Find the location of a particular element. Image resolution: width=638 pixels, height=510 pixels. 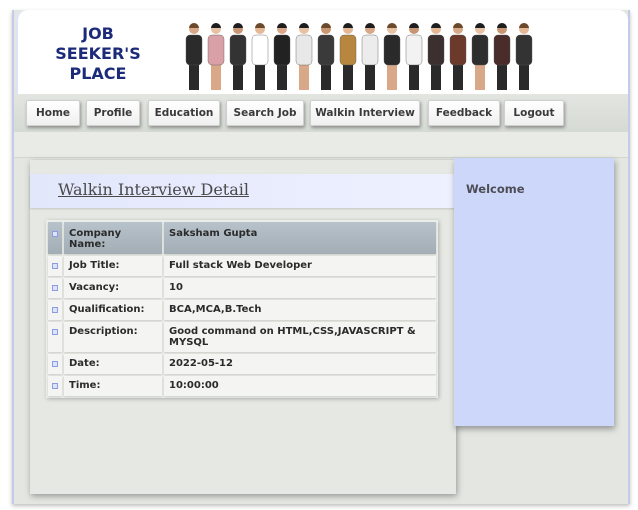

table-row: Company Name: Saksham Gupta is located at coordinates (242, 238).